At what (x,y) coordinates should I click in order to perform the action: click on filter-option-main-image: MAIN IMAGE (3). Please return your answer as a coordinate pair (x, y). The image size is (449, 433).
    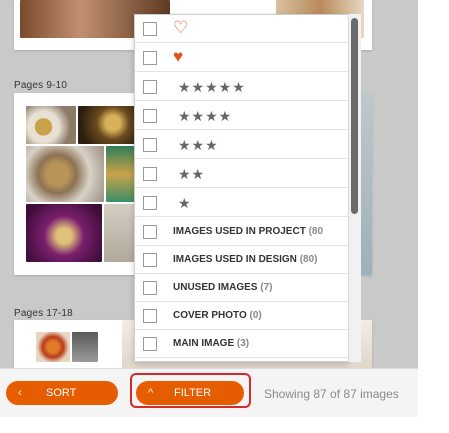
    Looking at the image, I should click on (241, 344).